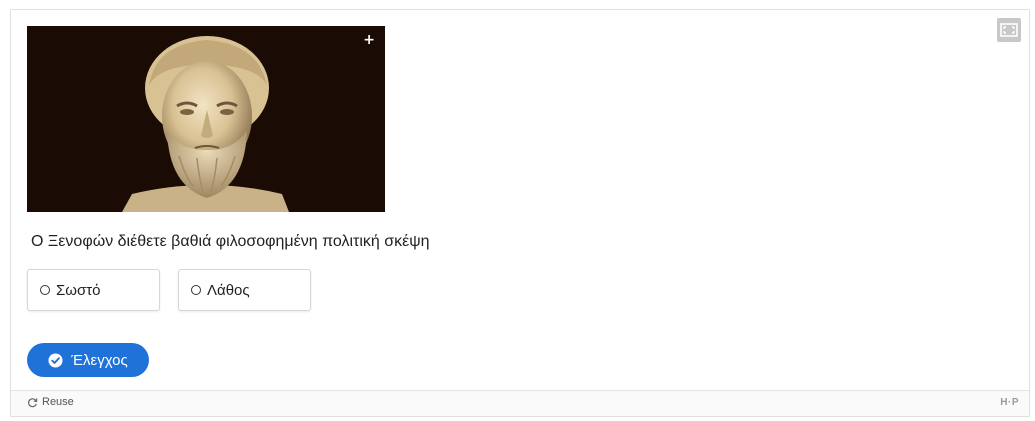  What do you see at coordinates (520, 403) in the screenshot?
I see `footer-bar: Reuse H·P` at bounding box center [520, 403].